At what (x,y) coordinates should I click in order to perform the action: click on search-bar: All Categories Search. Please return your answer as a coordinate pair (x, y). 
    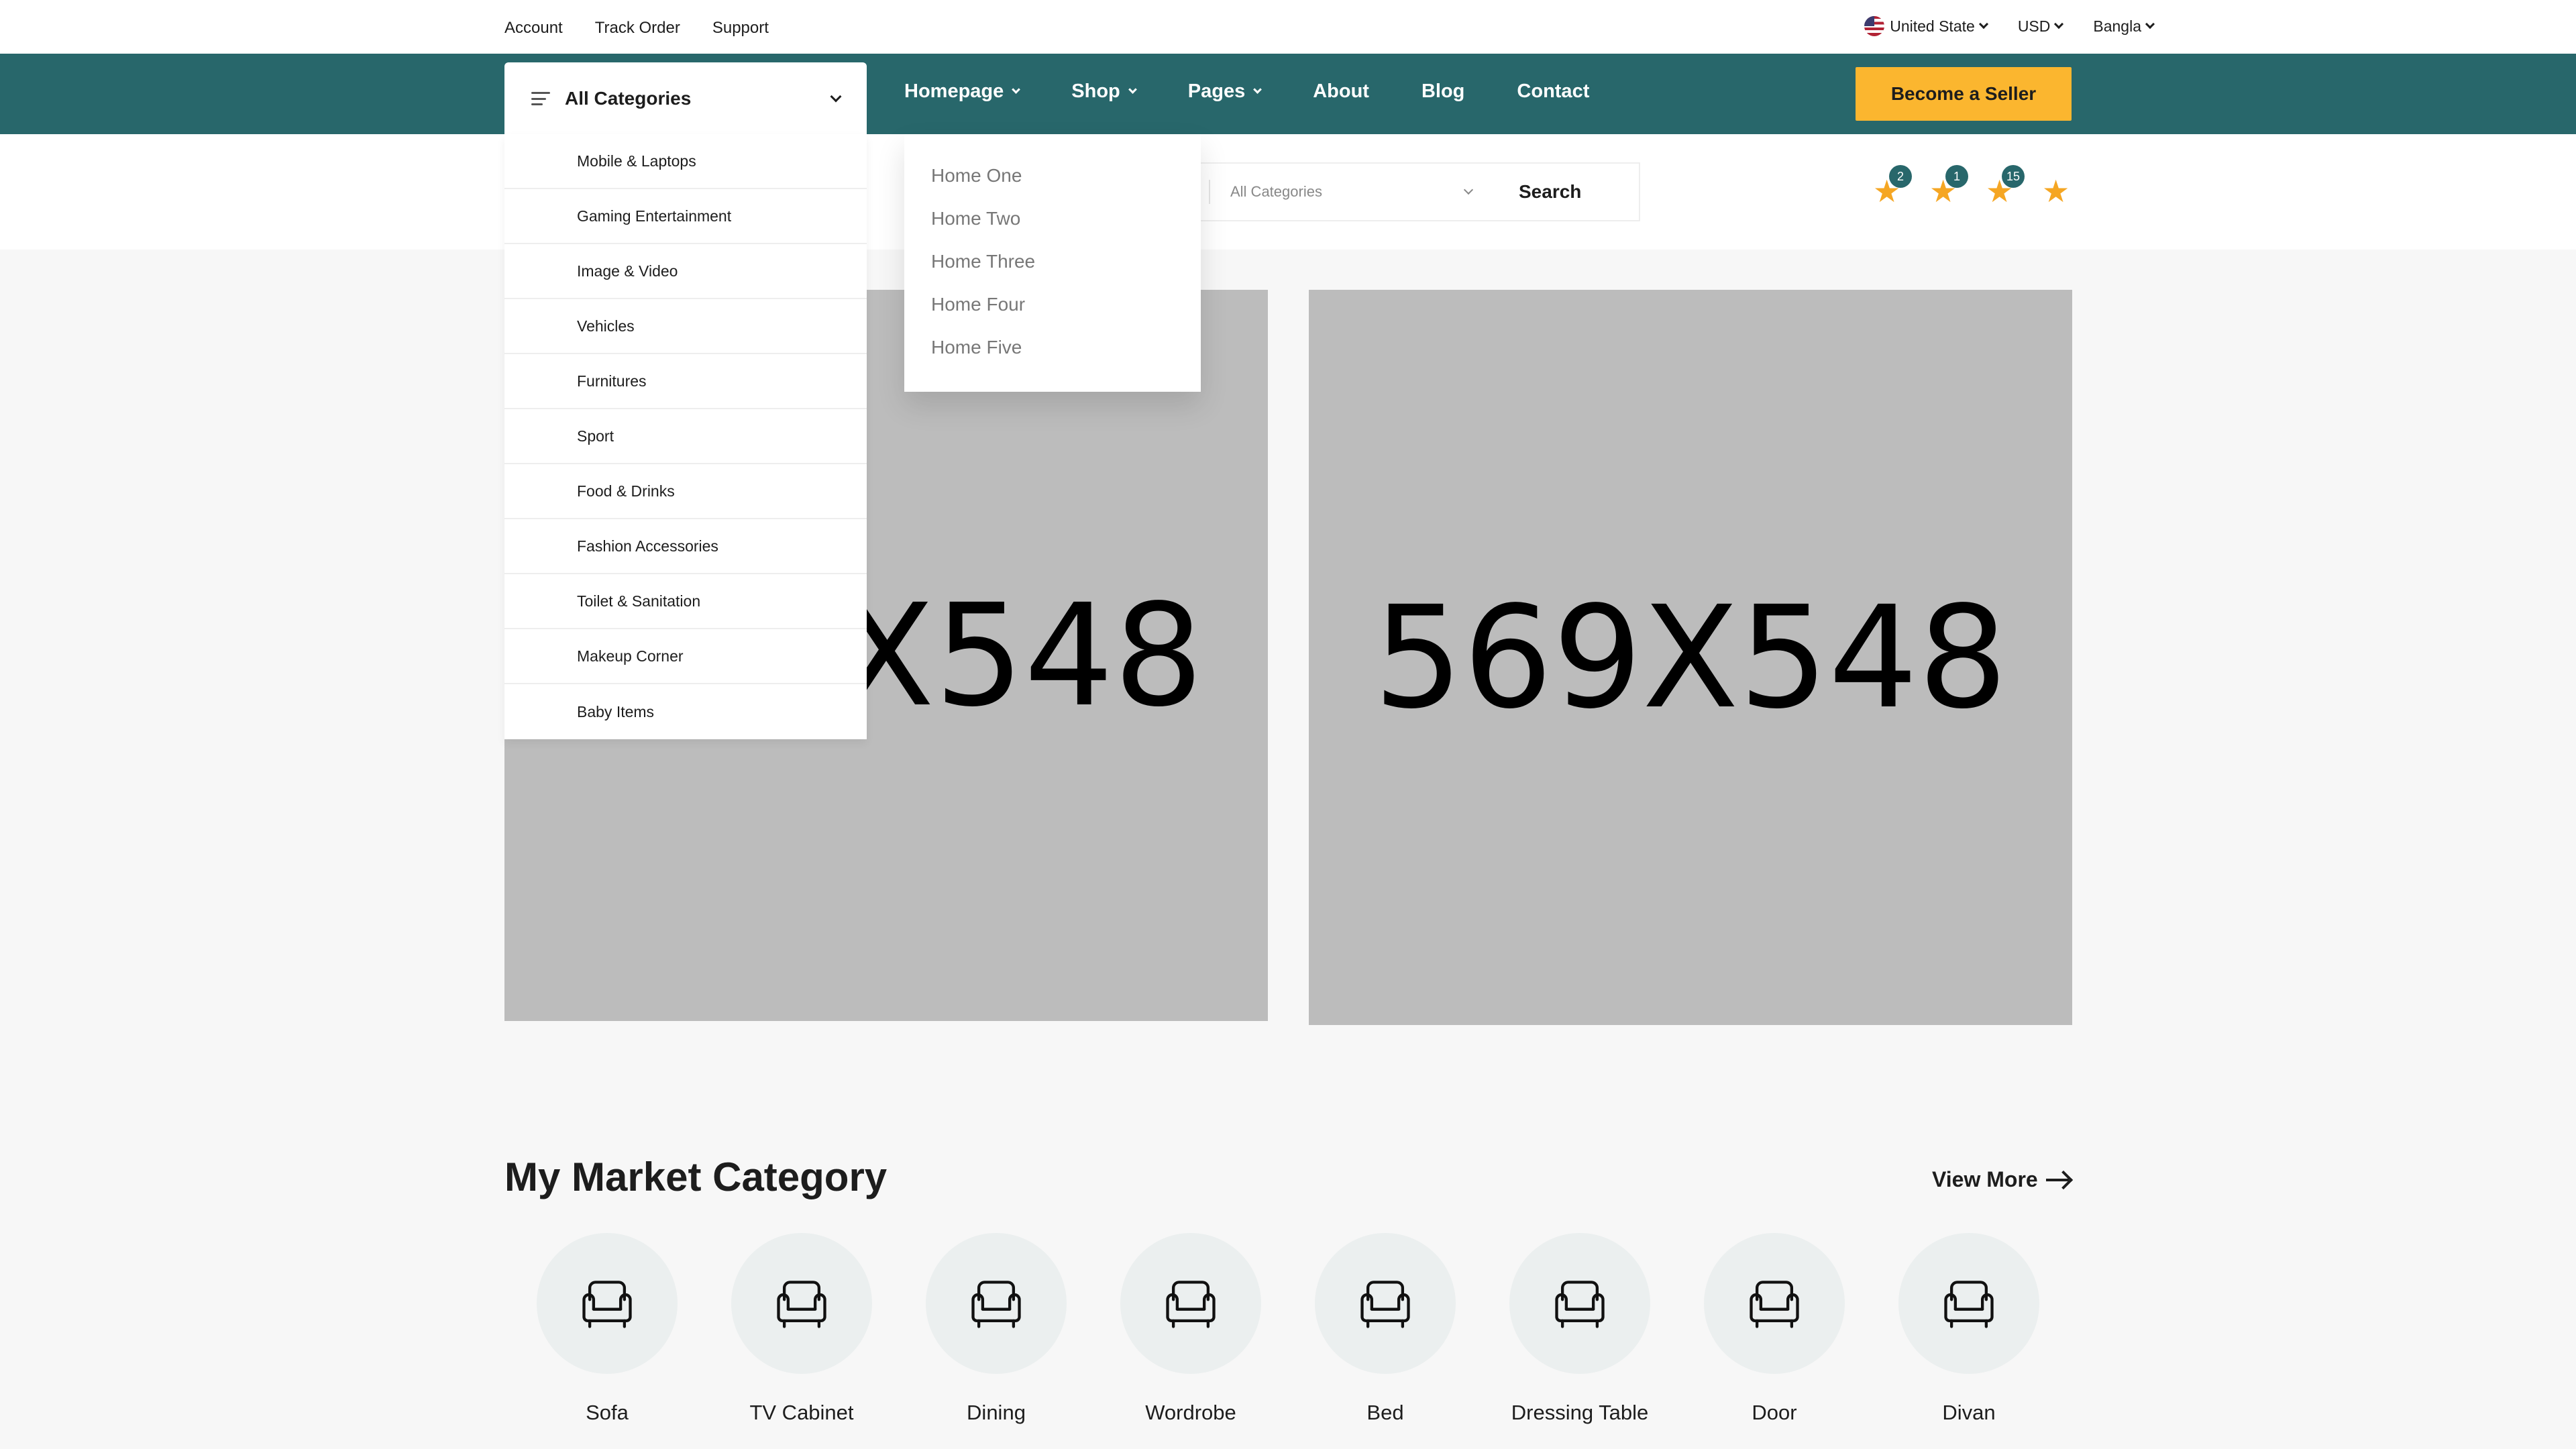
    Looking at the image, I should click on (1410, 191).